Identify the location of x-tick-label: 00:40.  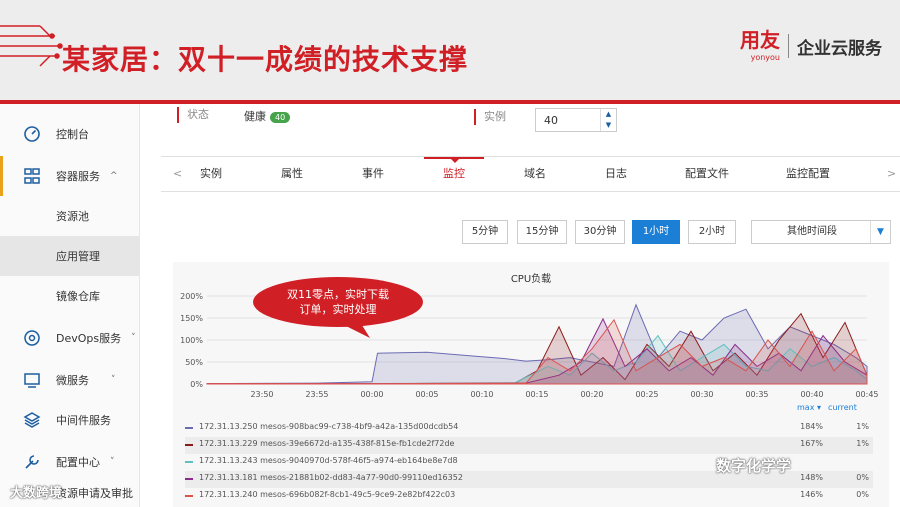
(811, 394).